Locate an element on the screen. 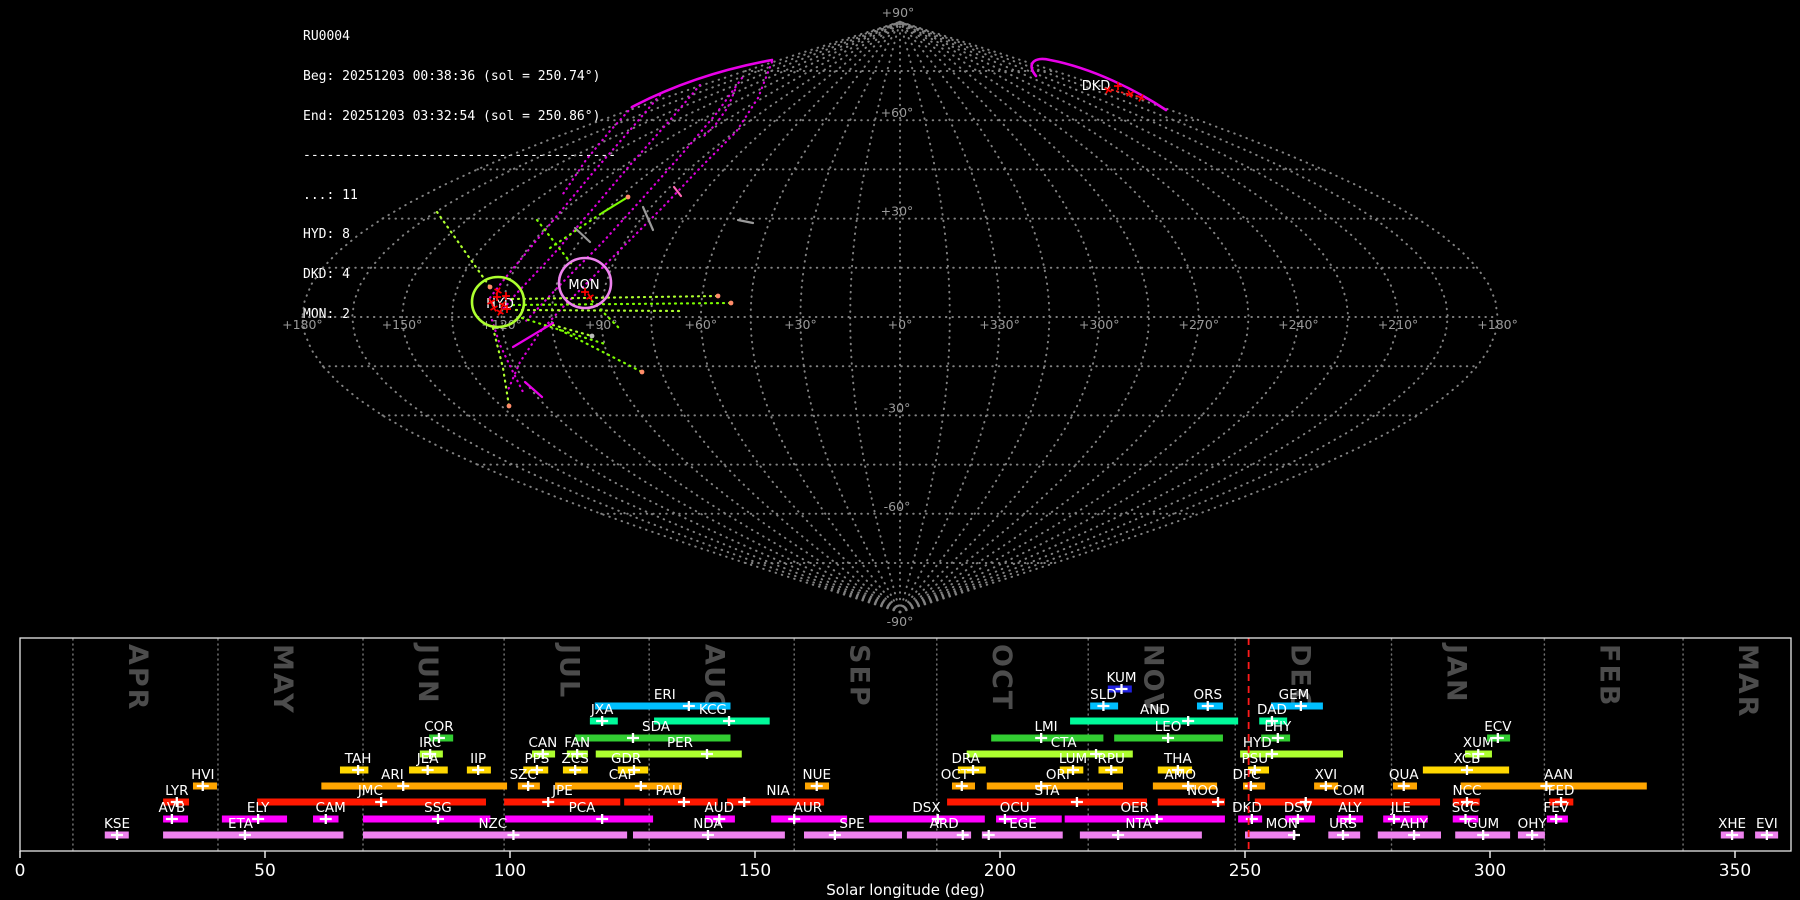 This screenshot has width=1800, height=900. shower-label: CAM is located at coordinates (331, 808).